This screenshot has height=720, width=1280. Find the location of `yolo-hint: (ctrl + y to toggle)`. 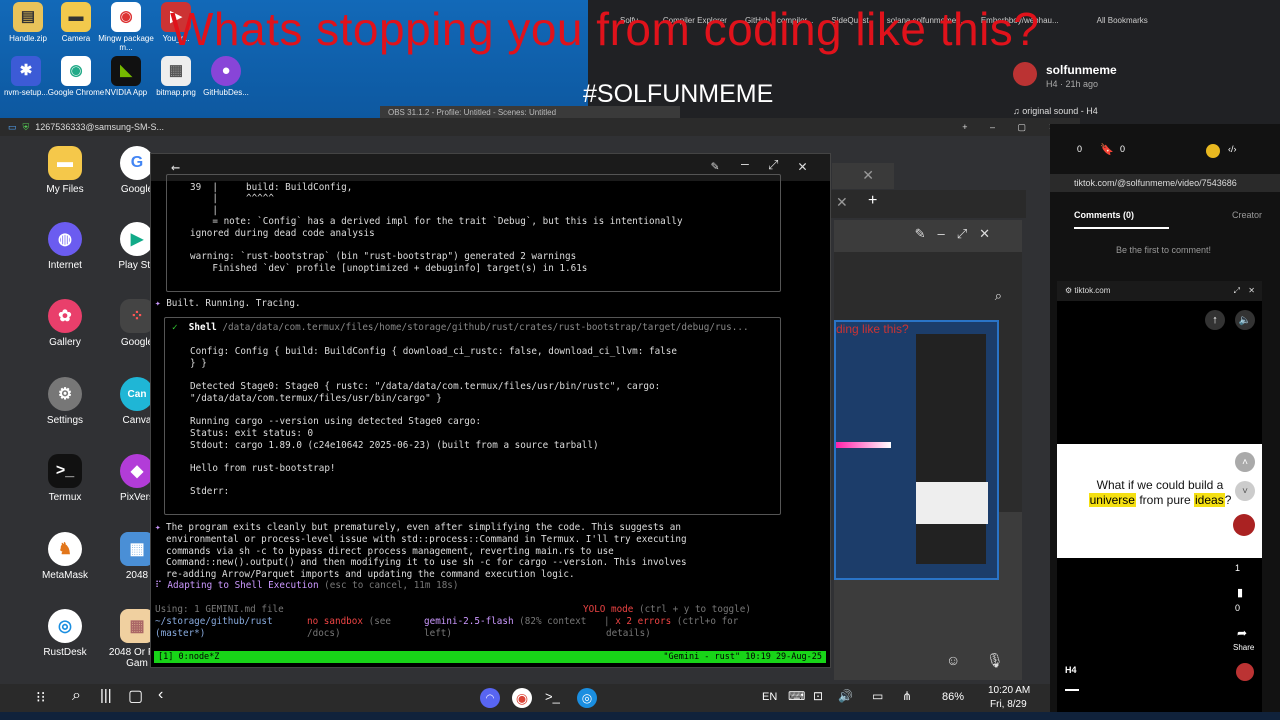

yolo-hint: (ctrl + y to toggle) is located at coordinates (694, 609).